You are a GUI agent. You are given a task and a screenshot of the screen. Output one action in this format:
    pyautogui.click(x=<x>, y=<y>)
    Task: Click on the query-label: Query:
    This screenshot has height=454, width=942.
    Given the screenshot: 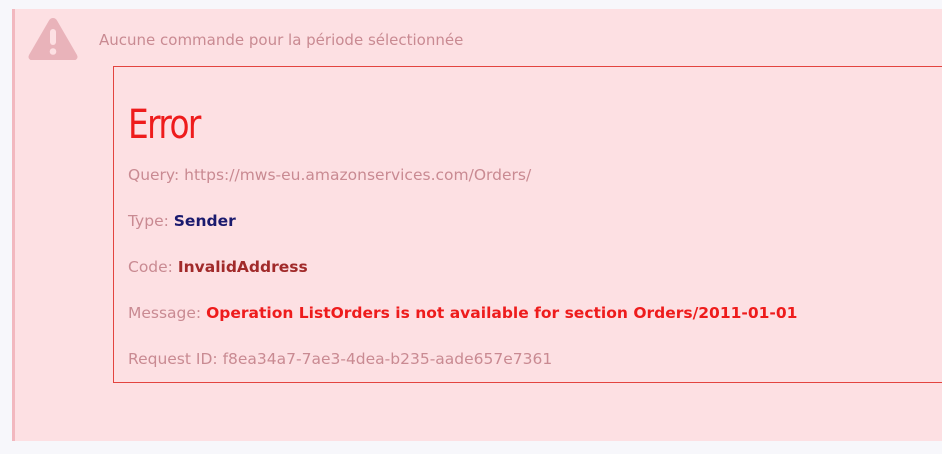 What is the action you would take?
    pyautogui.click(x=154, y=175)
    